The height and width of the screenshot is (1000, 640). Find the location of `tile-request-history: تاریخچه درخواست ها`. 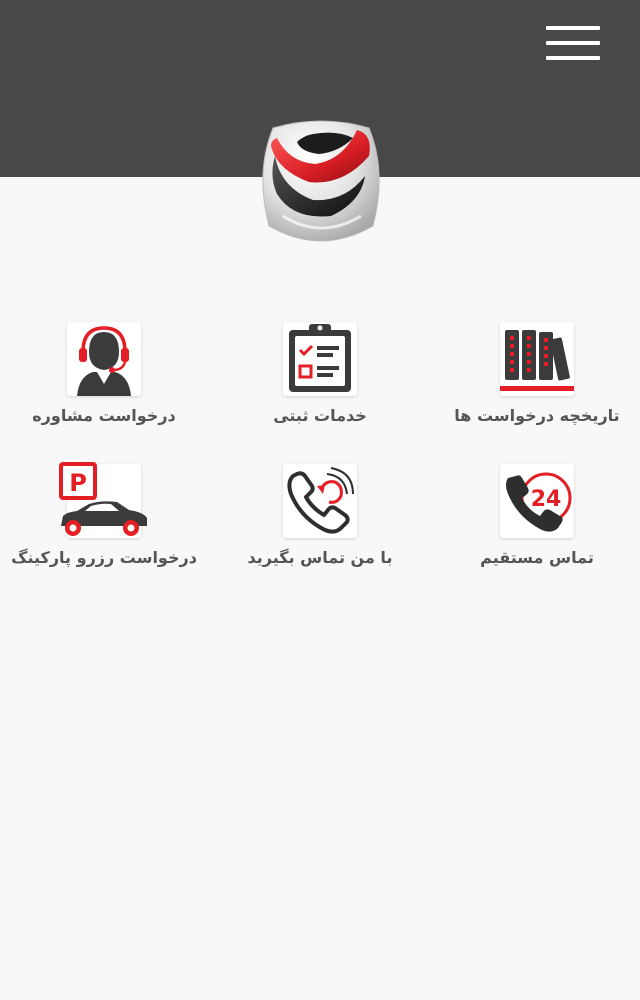

tile-request-history: تاریخچه درخواست ها is located at coordinates (537, 378).